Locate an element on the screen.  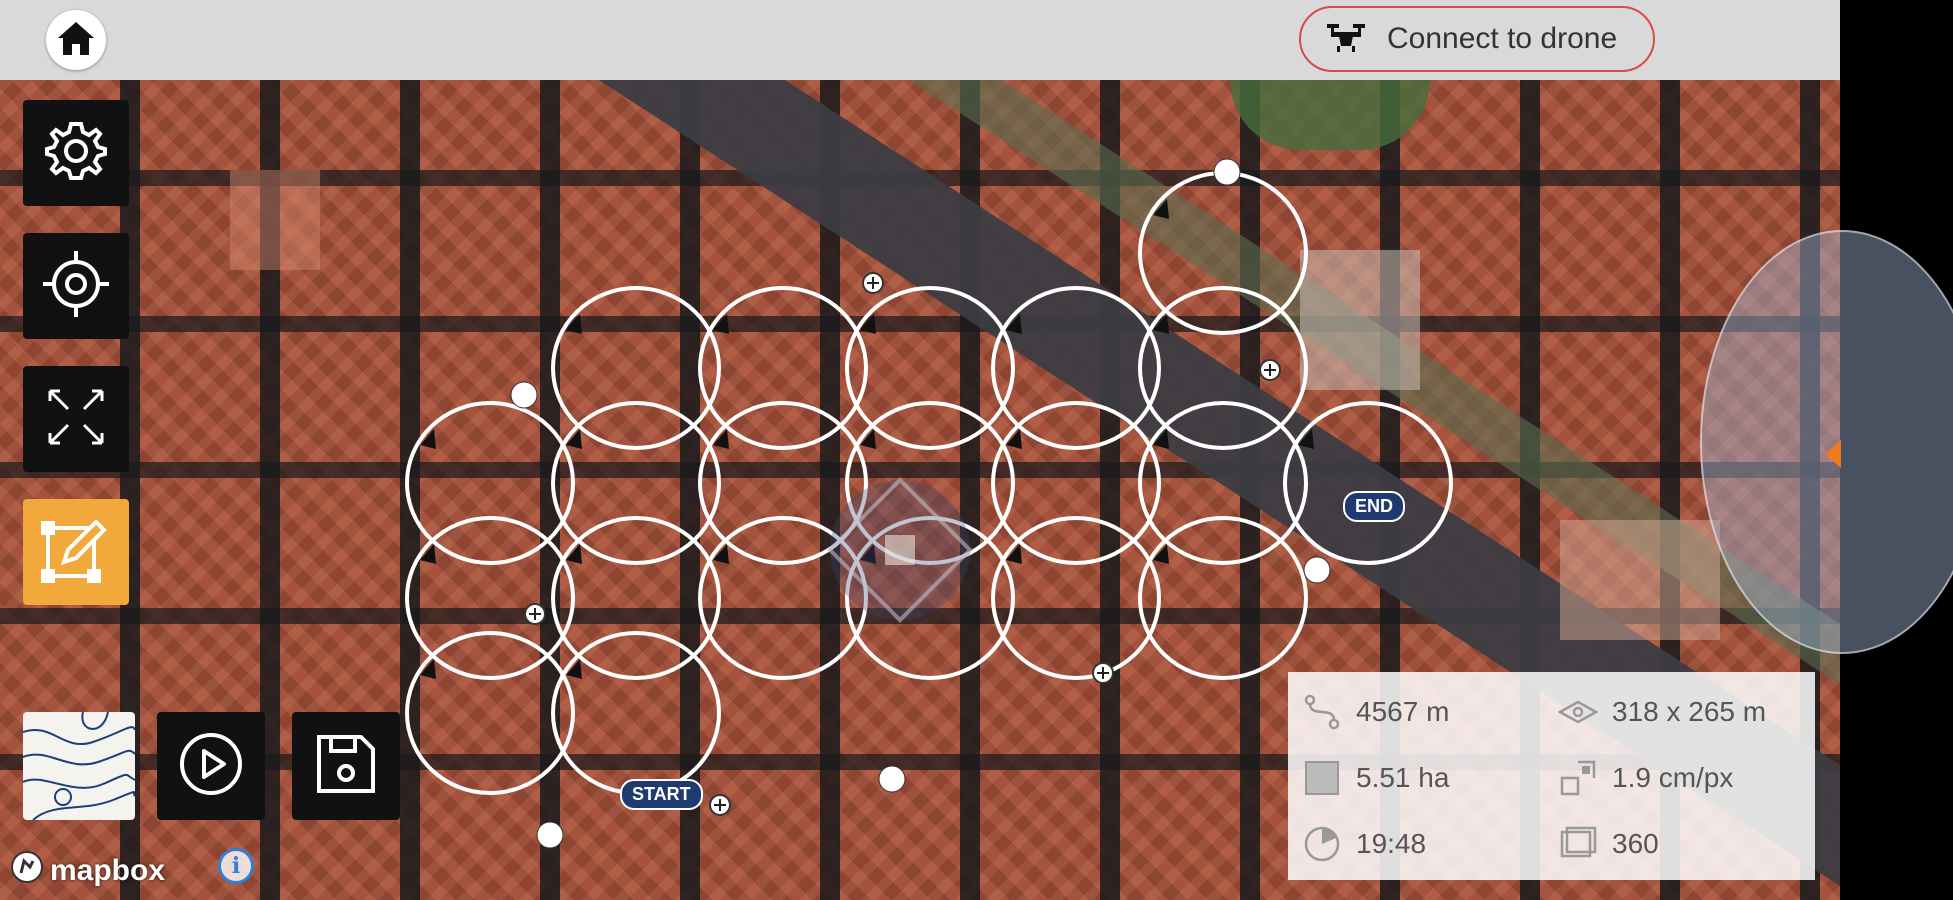
connect-drone-label: Connect to drone is located at coordinates (1502, 38).